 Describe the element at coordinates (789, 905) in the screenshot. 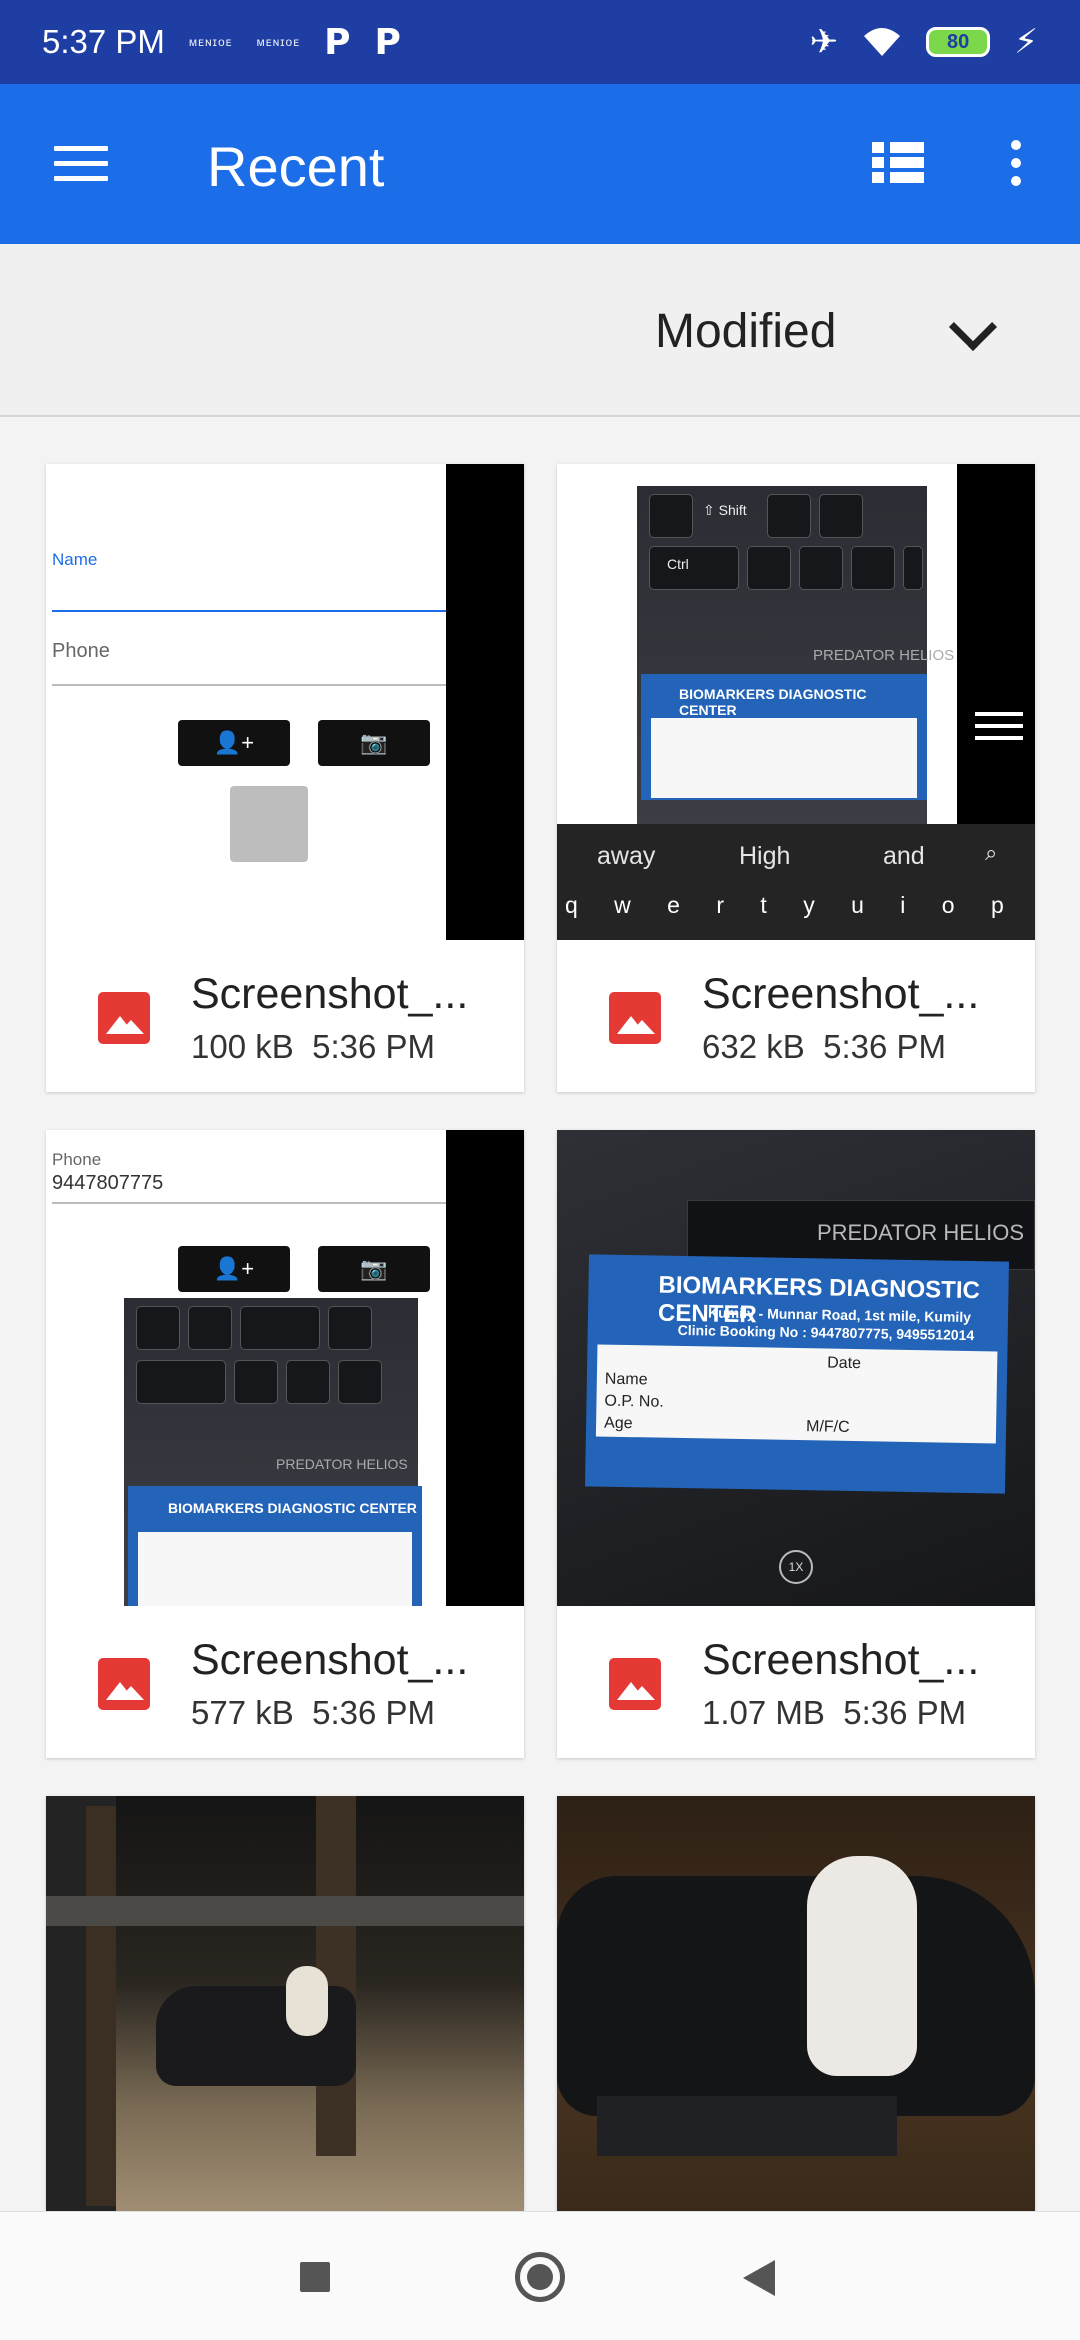

I see `keyboard-row: q w e r t y u i o p` at that location.